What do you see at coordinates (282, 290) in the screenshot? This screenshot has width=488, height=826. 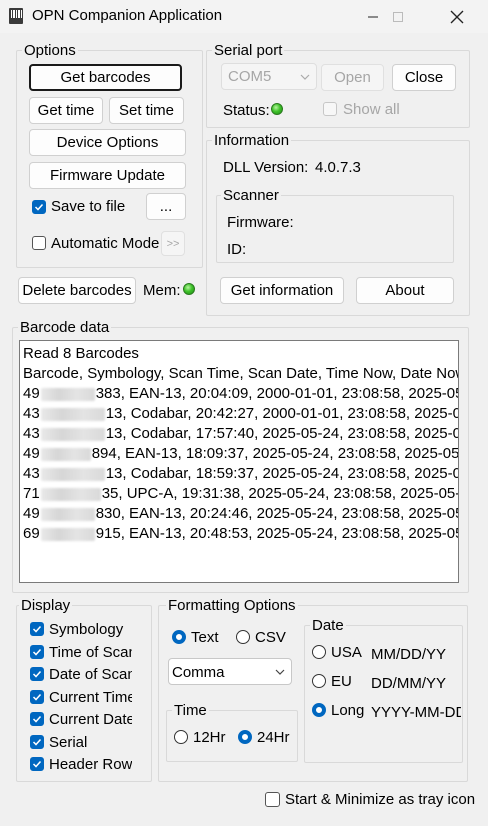 I see `get-information-button: Get information` at bounding box center [282, 290].